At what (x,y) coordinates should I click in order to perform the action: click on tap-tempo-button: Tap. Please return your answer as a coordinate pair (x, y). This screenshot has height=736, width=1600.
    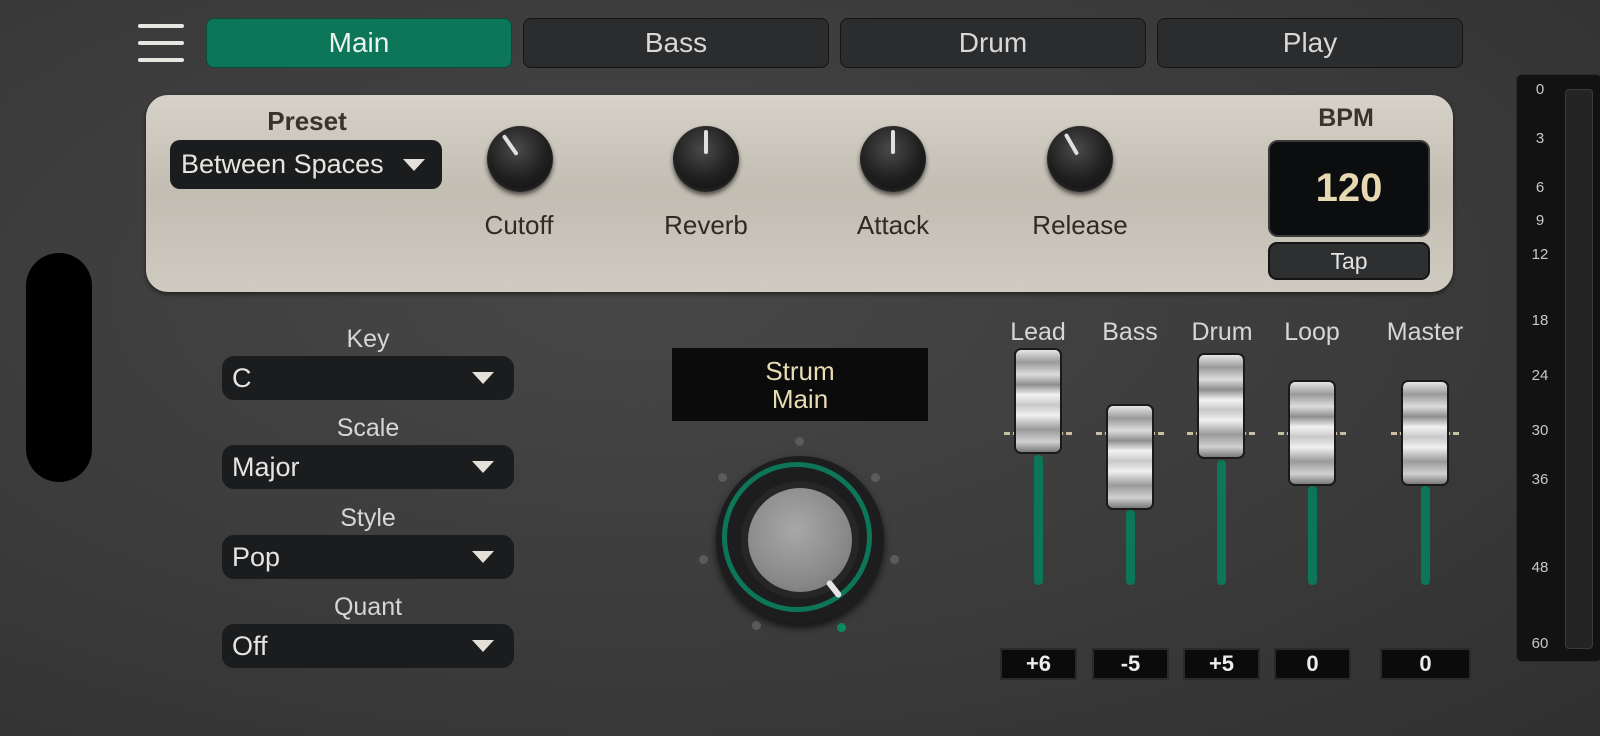
    Looking at the image, I should click on (1349, 261).